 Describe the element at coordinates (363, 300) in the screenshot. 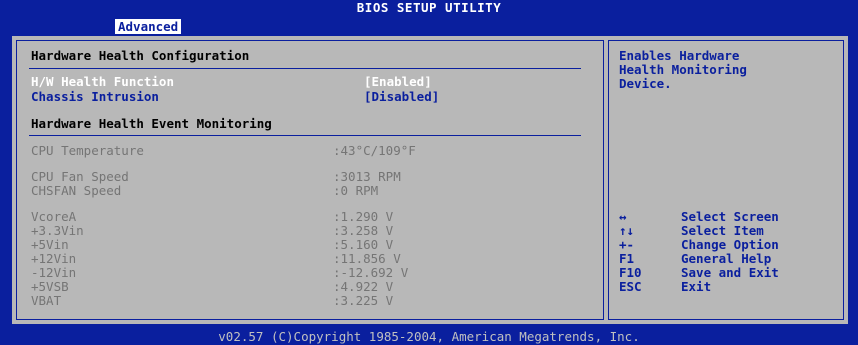

I see `reading-vbat-value: :3.225 V` at that location.